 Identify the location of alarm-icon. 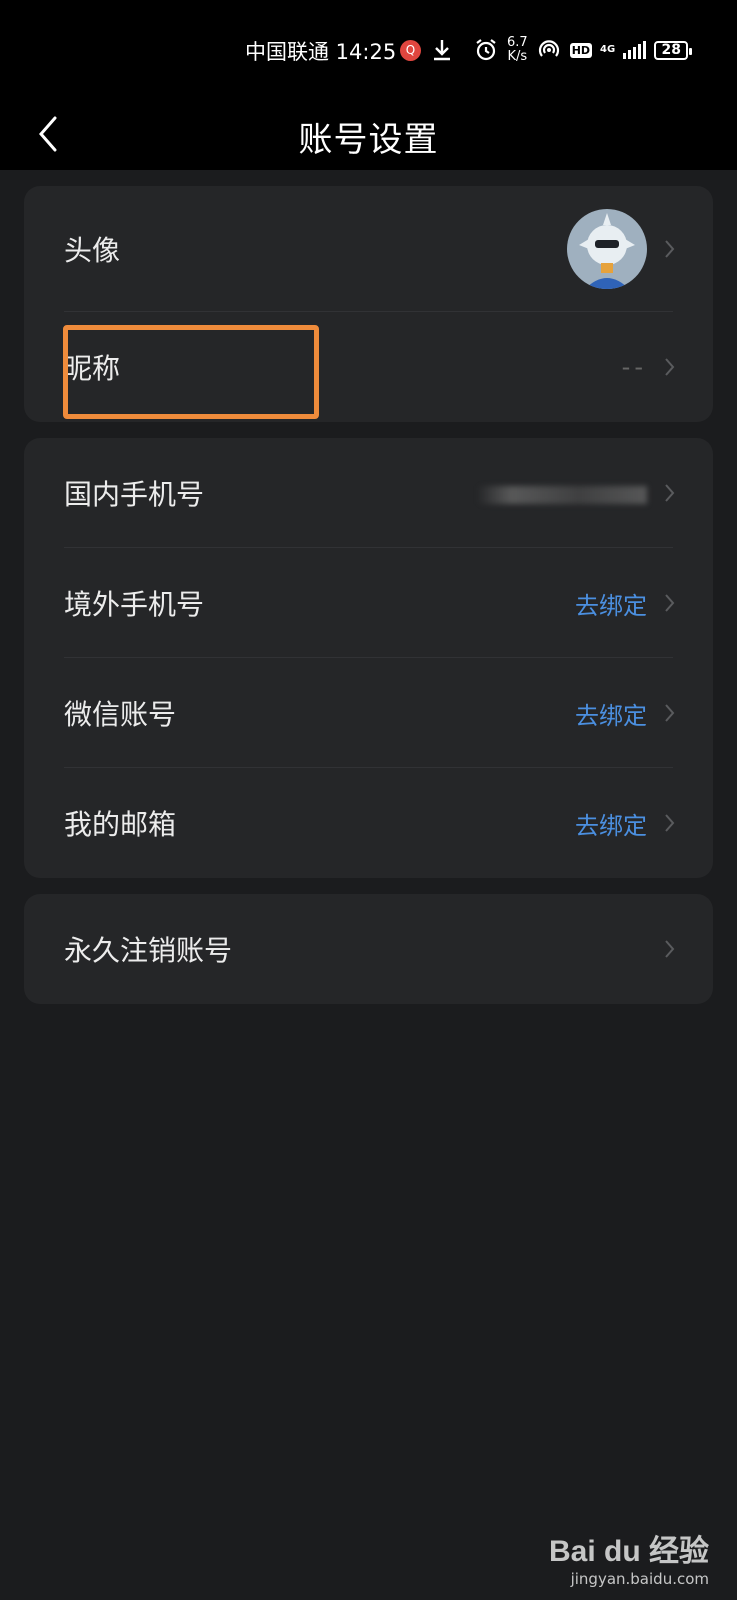
(486, 50).